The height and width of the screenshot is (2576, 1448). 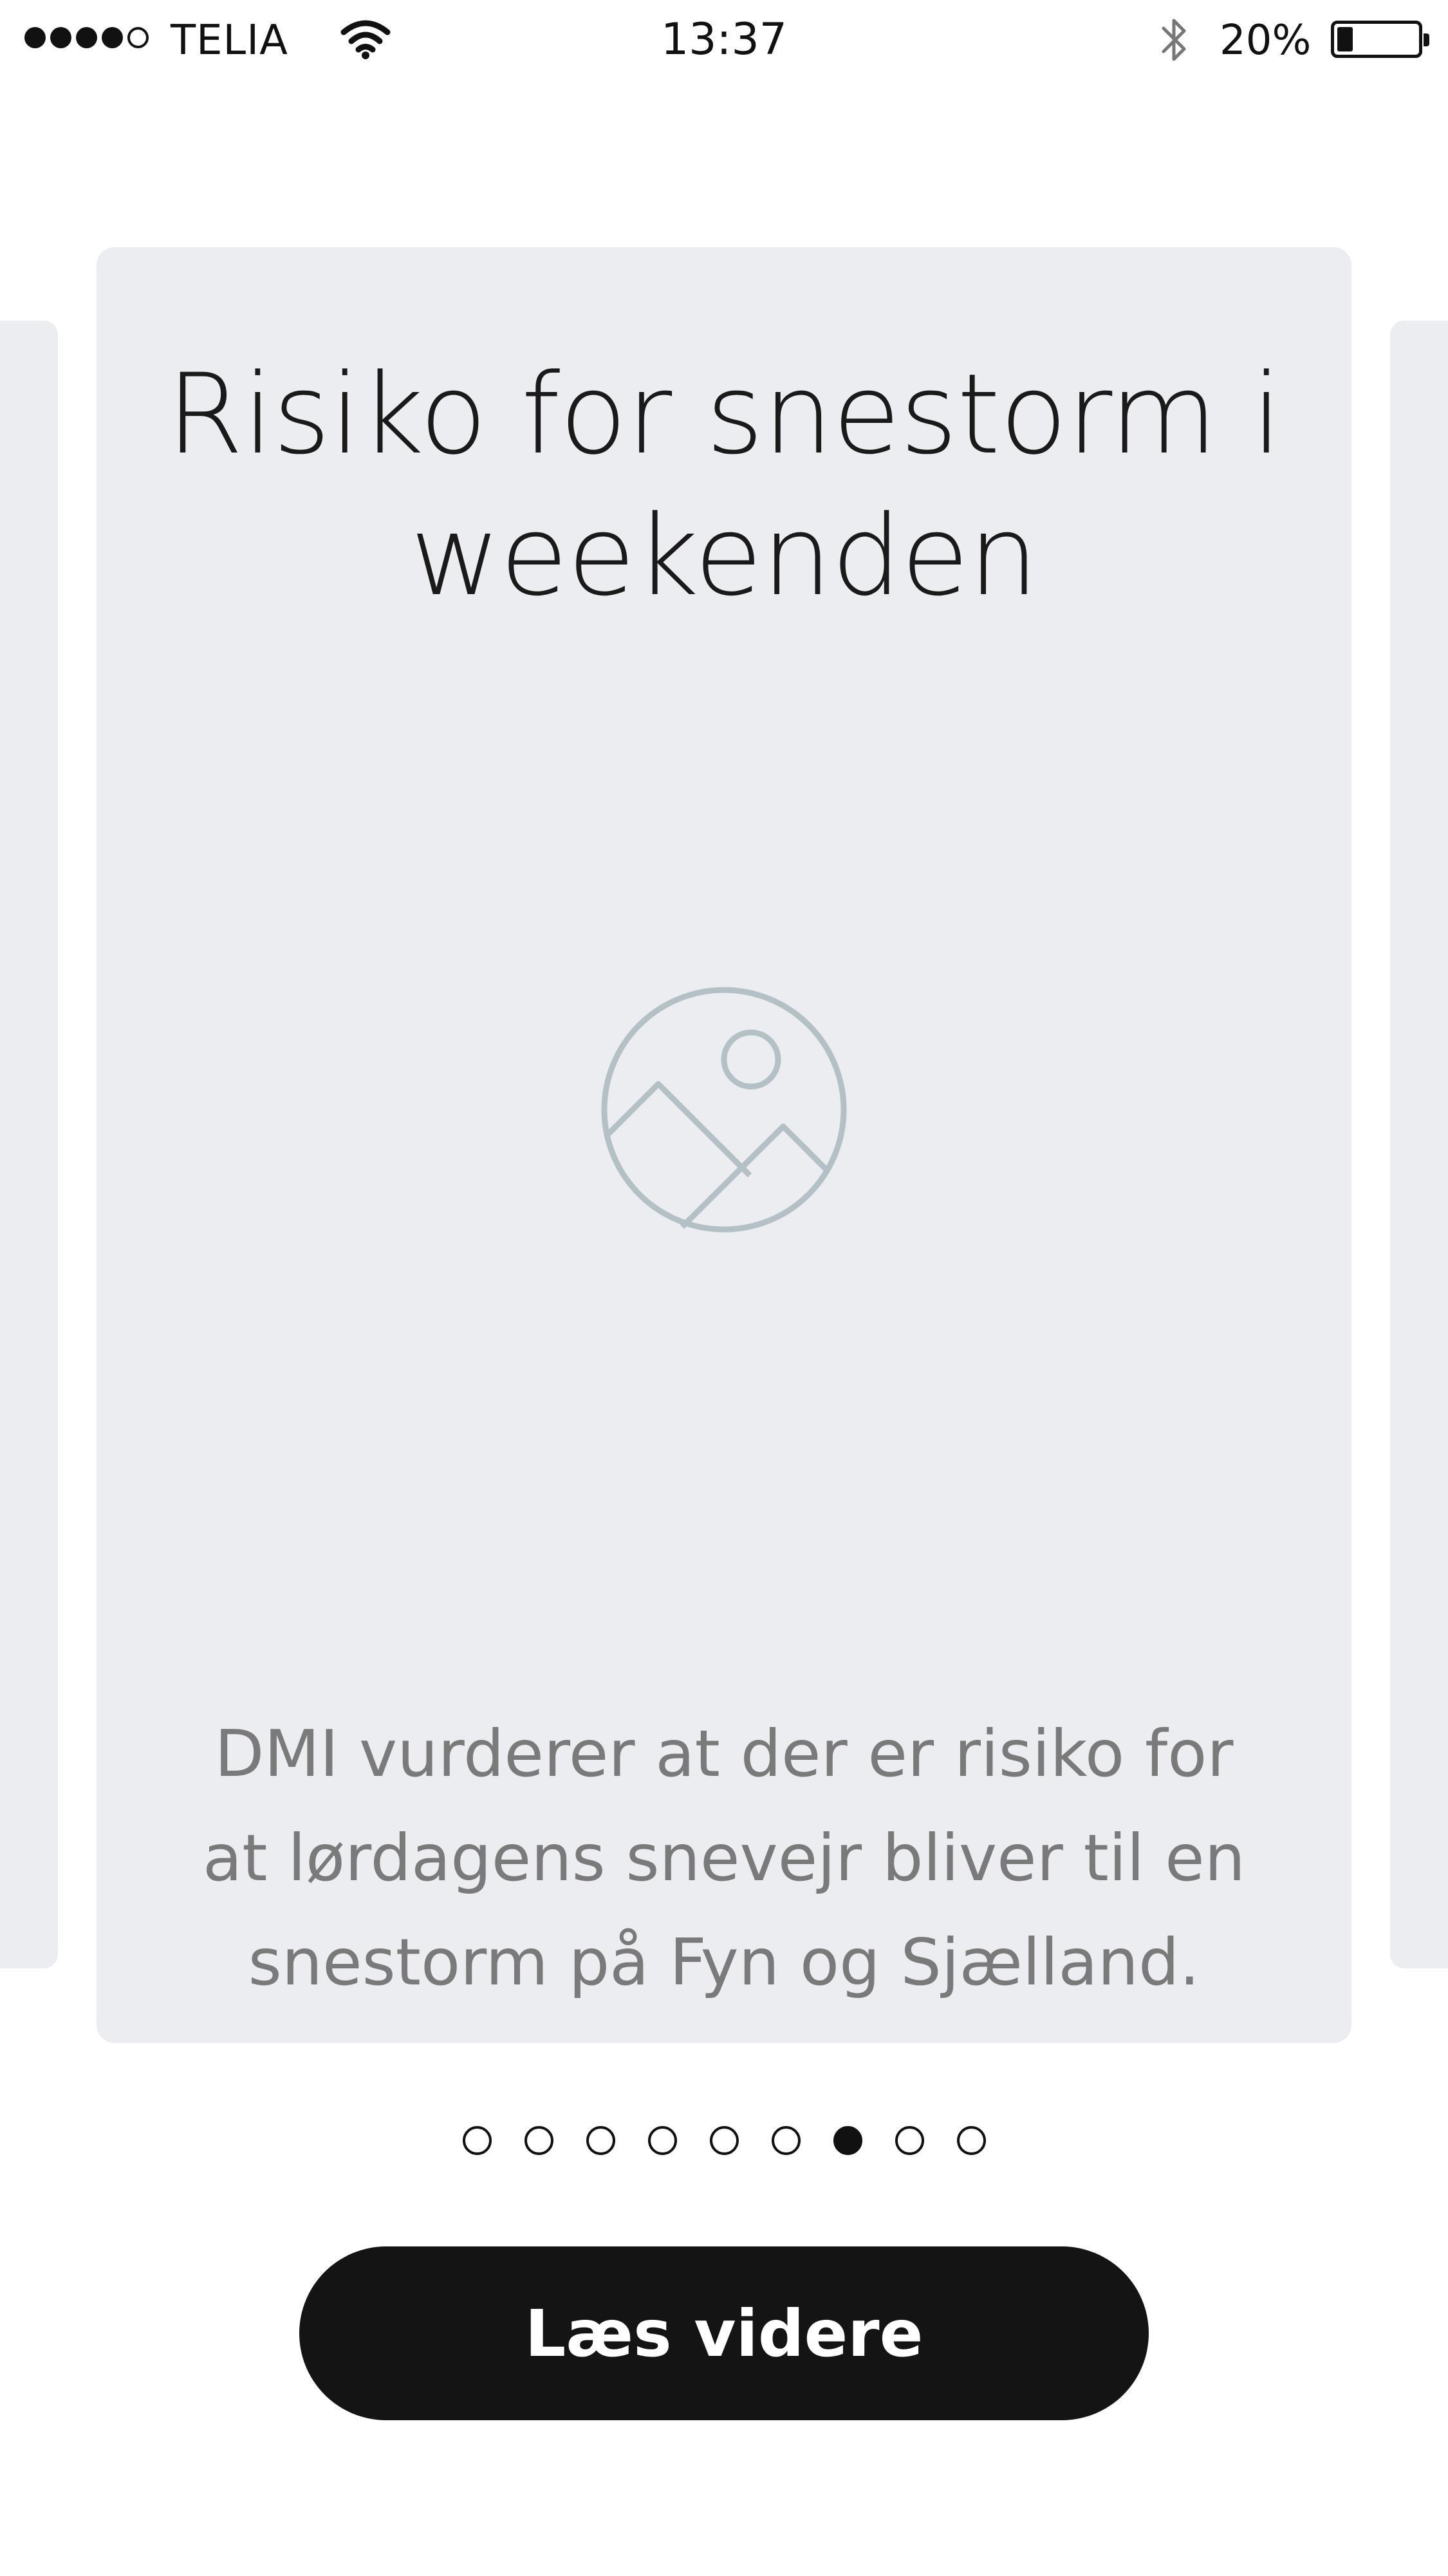 I want to click on battery-fill, so click(x=1345, y=39).